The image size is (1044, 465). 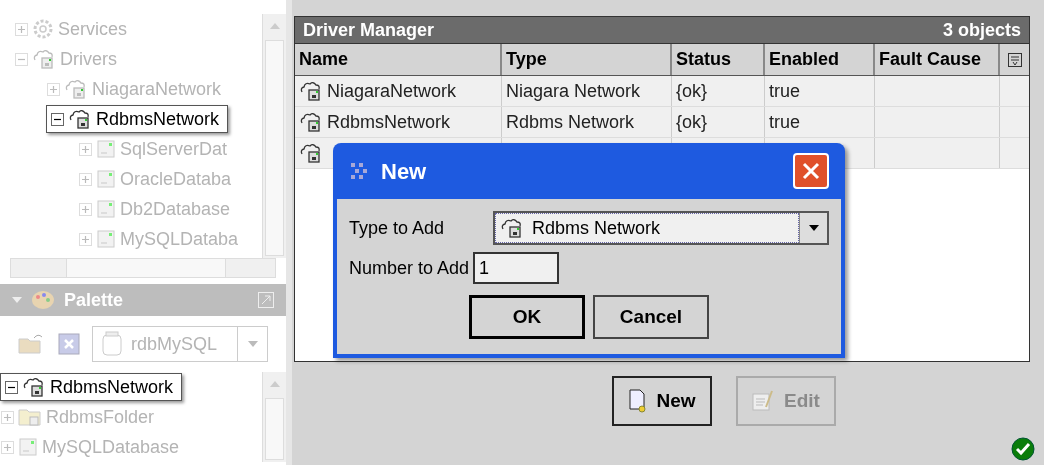 I want to click on close-button, so click(x=811, y=171).